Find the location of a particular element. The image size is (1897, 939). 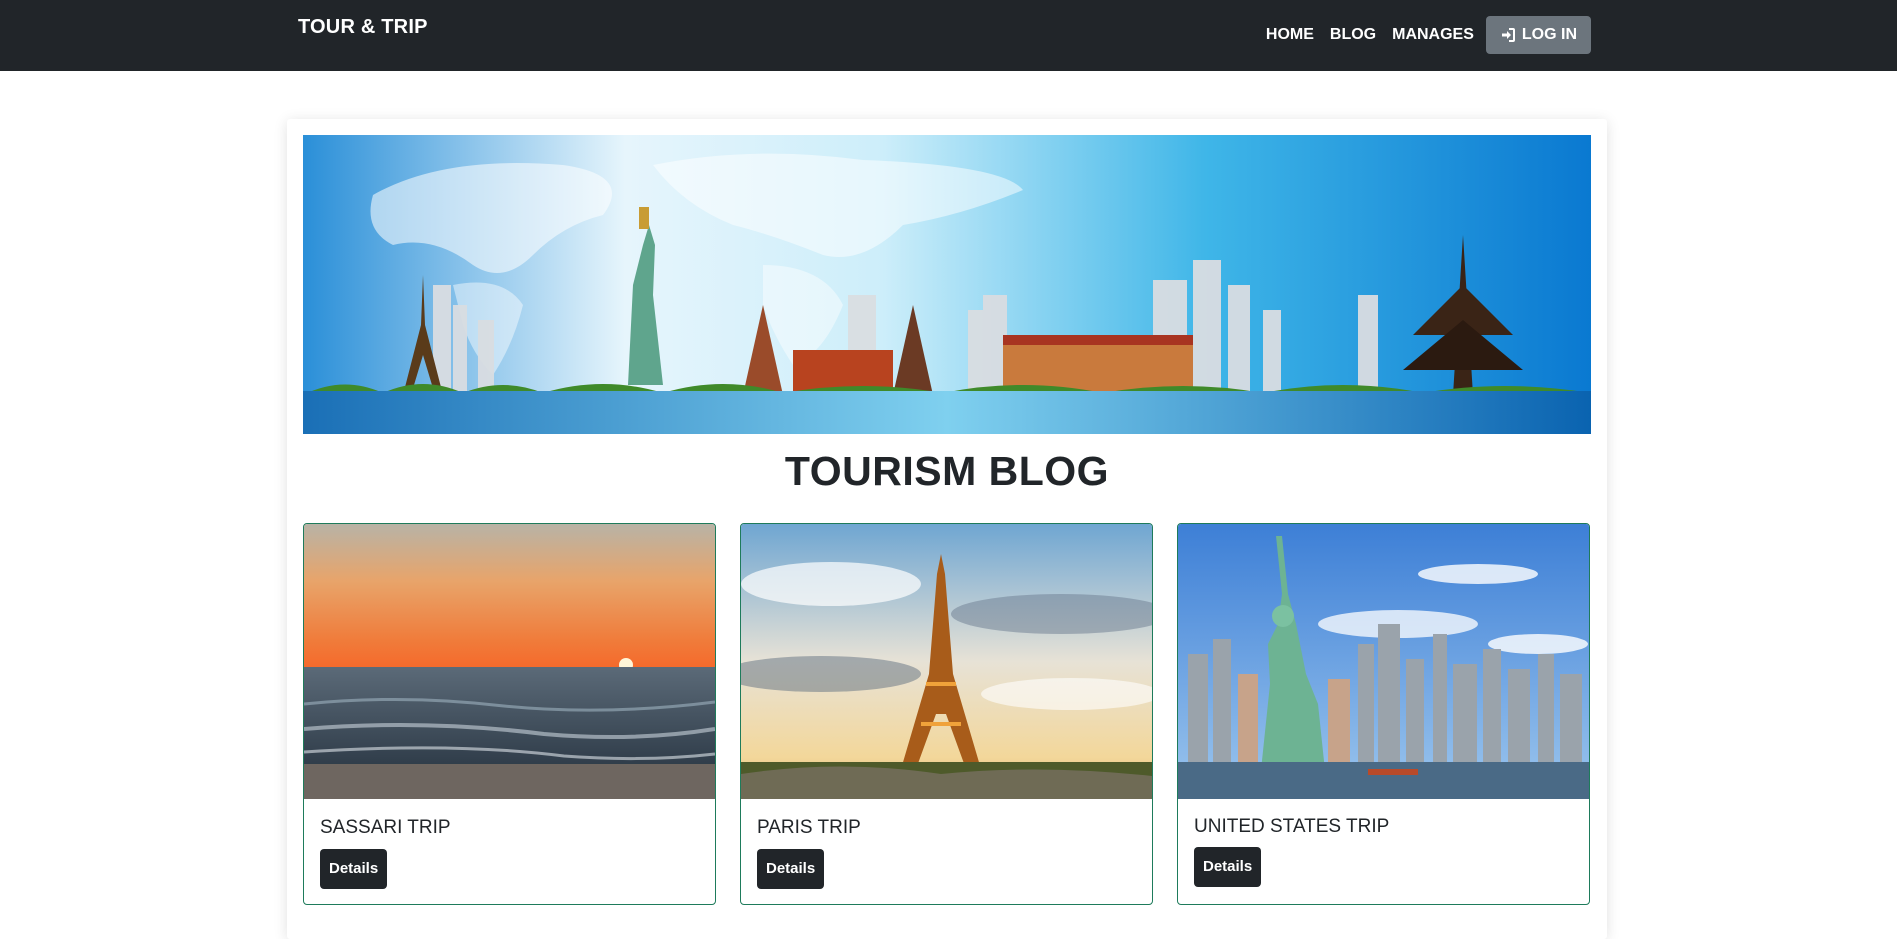

top-navbar: TOUR & TRIP HOME BLOG MANAGES LOG IN is located at coordinates (948, 35).